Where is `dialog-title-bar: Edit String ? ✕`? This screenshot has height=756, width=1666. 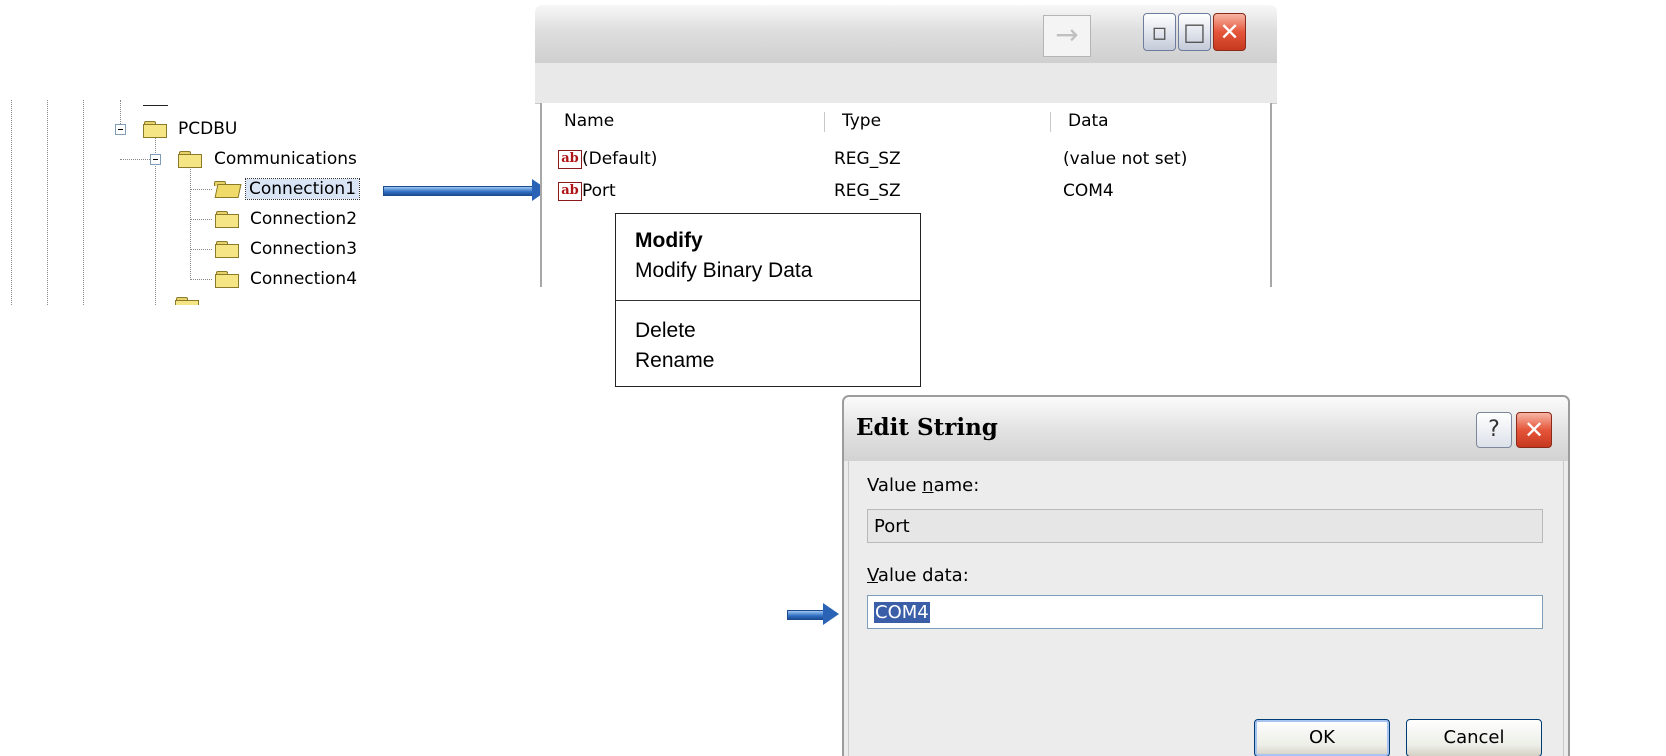
dialog-title-bar: Edit String ? ✕ is located at coordinates (1206, 429).